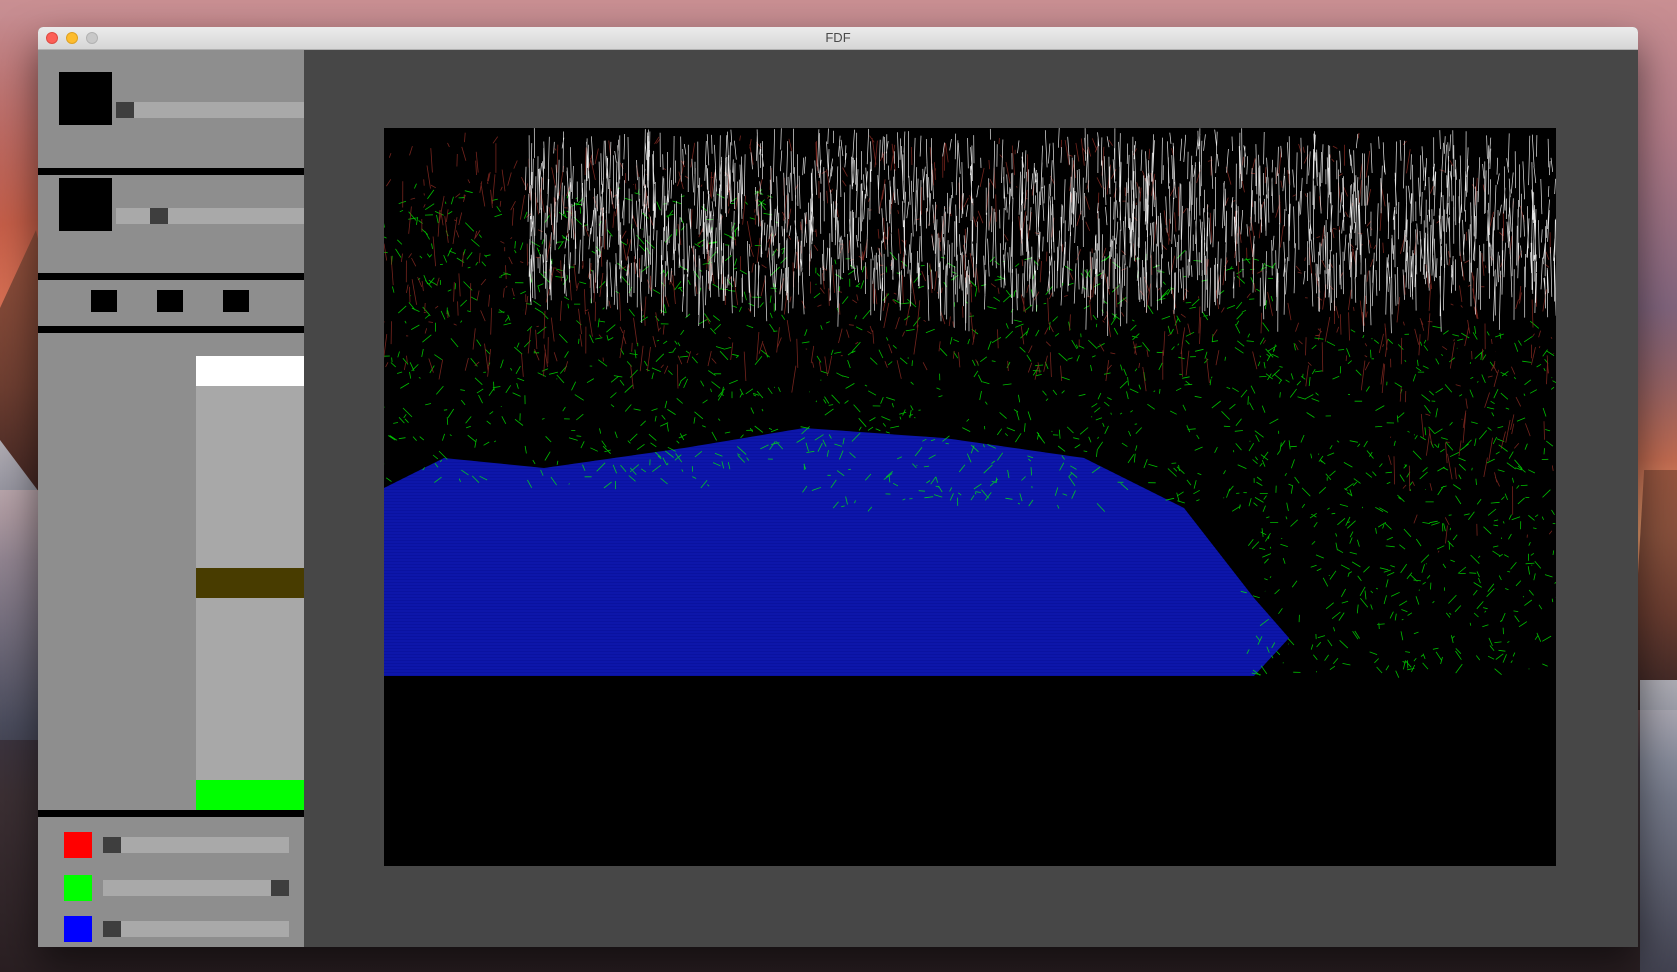 The image size is (1677, 972). Describe the element at coordinates (250, 795) in the screenshot. I see `gradient-stop-bottom` at that location.